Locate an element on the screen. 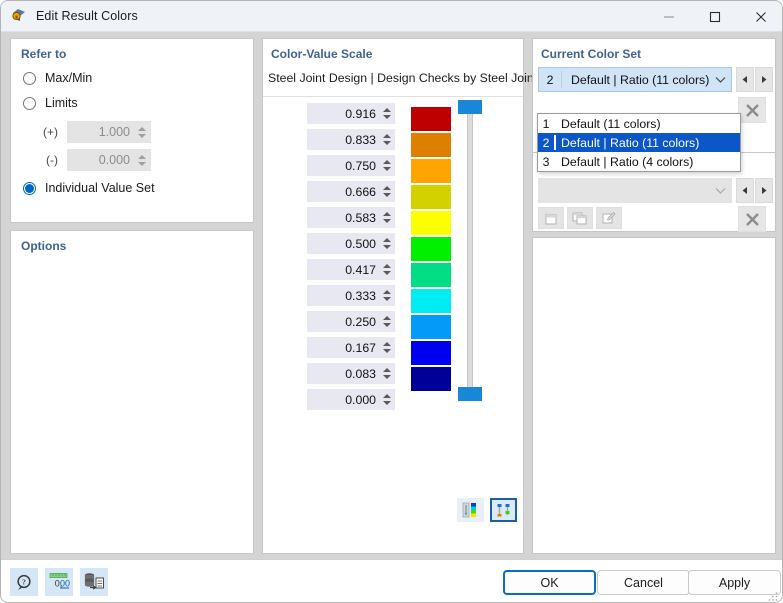 This screenshot has height=603, width=783. scale-value-input: 0.583 is located at coordinates (351, 217).